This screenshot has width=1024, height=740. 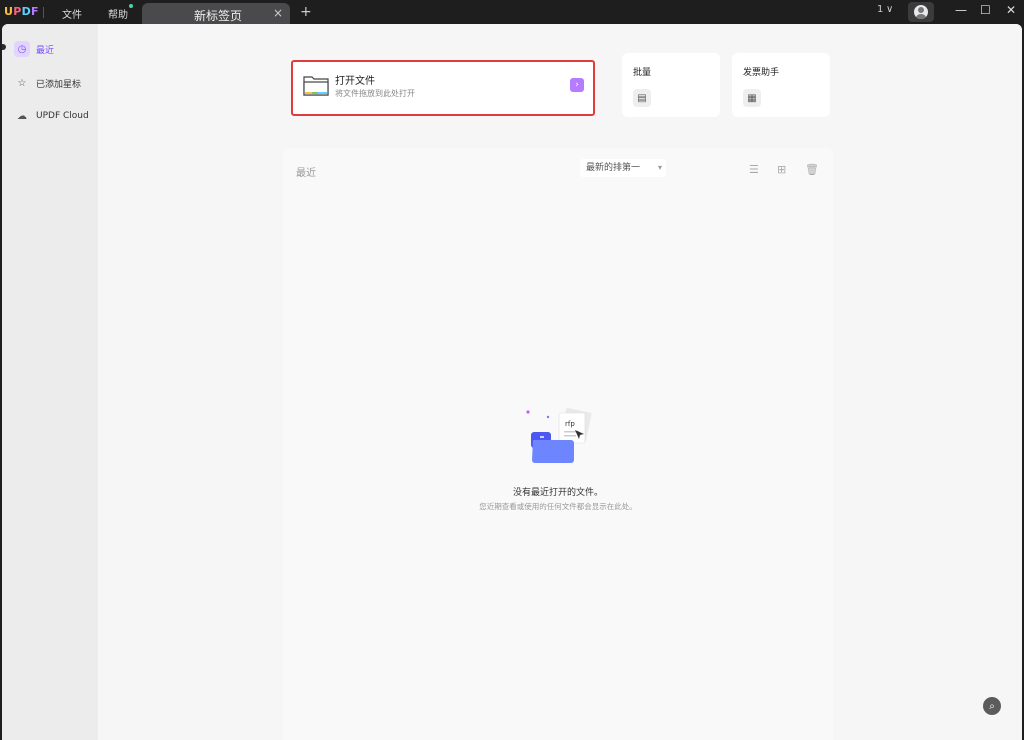 I want to click on divider, so click(x=43, y=12).